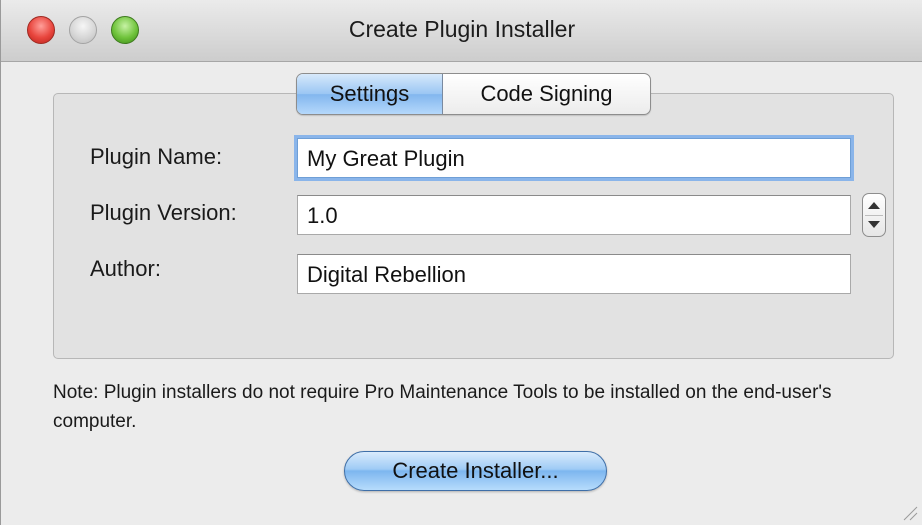 Image resolution: width=922 pixels, height=525 pixels. I want to click on tab-settings: Settings, so click(370, 94).